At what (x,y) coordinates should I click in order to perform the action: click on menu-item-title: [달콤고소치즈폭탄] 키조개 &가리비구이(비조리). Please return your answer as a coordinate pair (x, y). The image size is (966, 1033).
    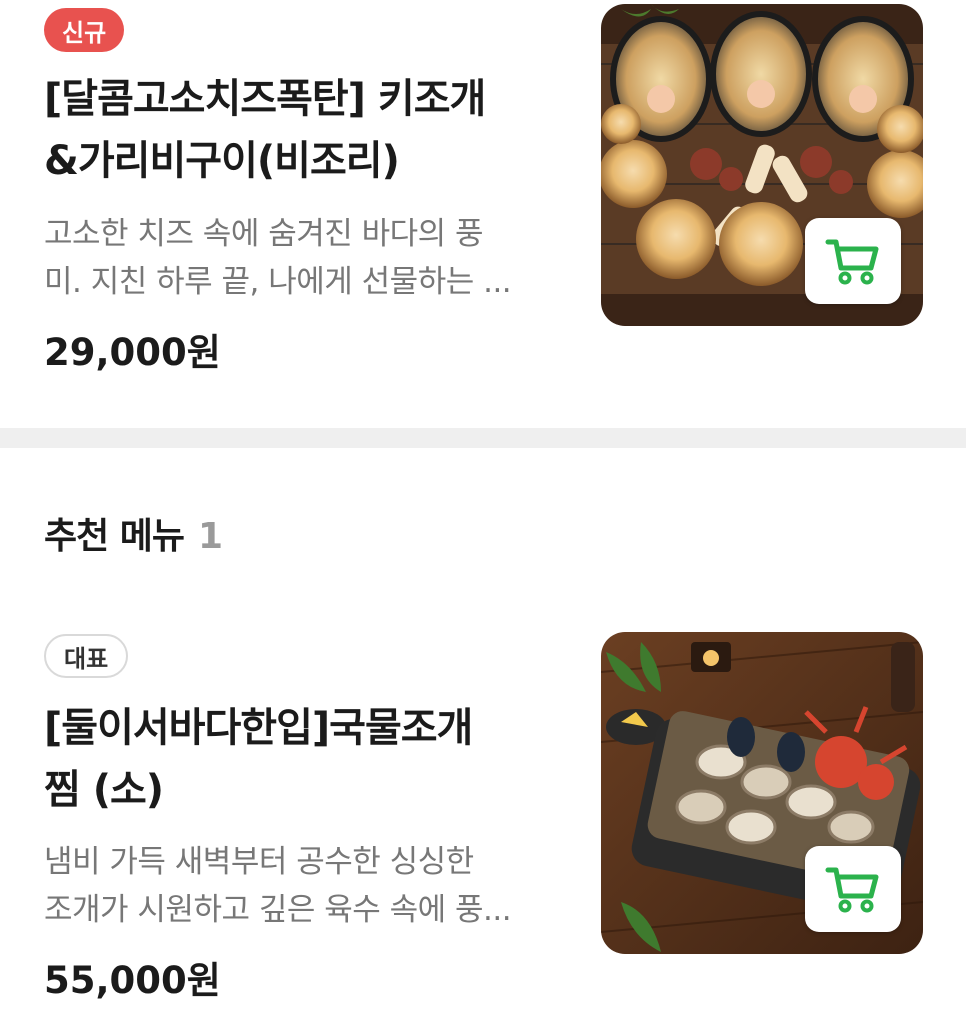
    Looking at the image, I should click on (265, 130).